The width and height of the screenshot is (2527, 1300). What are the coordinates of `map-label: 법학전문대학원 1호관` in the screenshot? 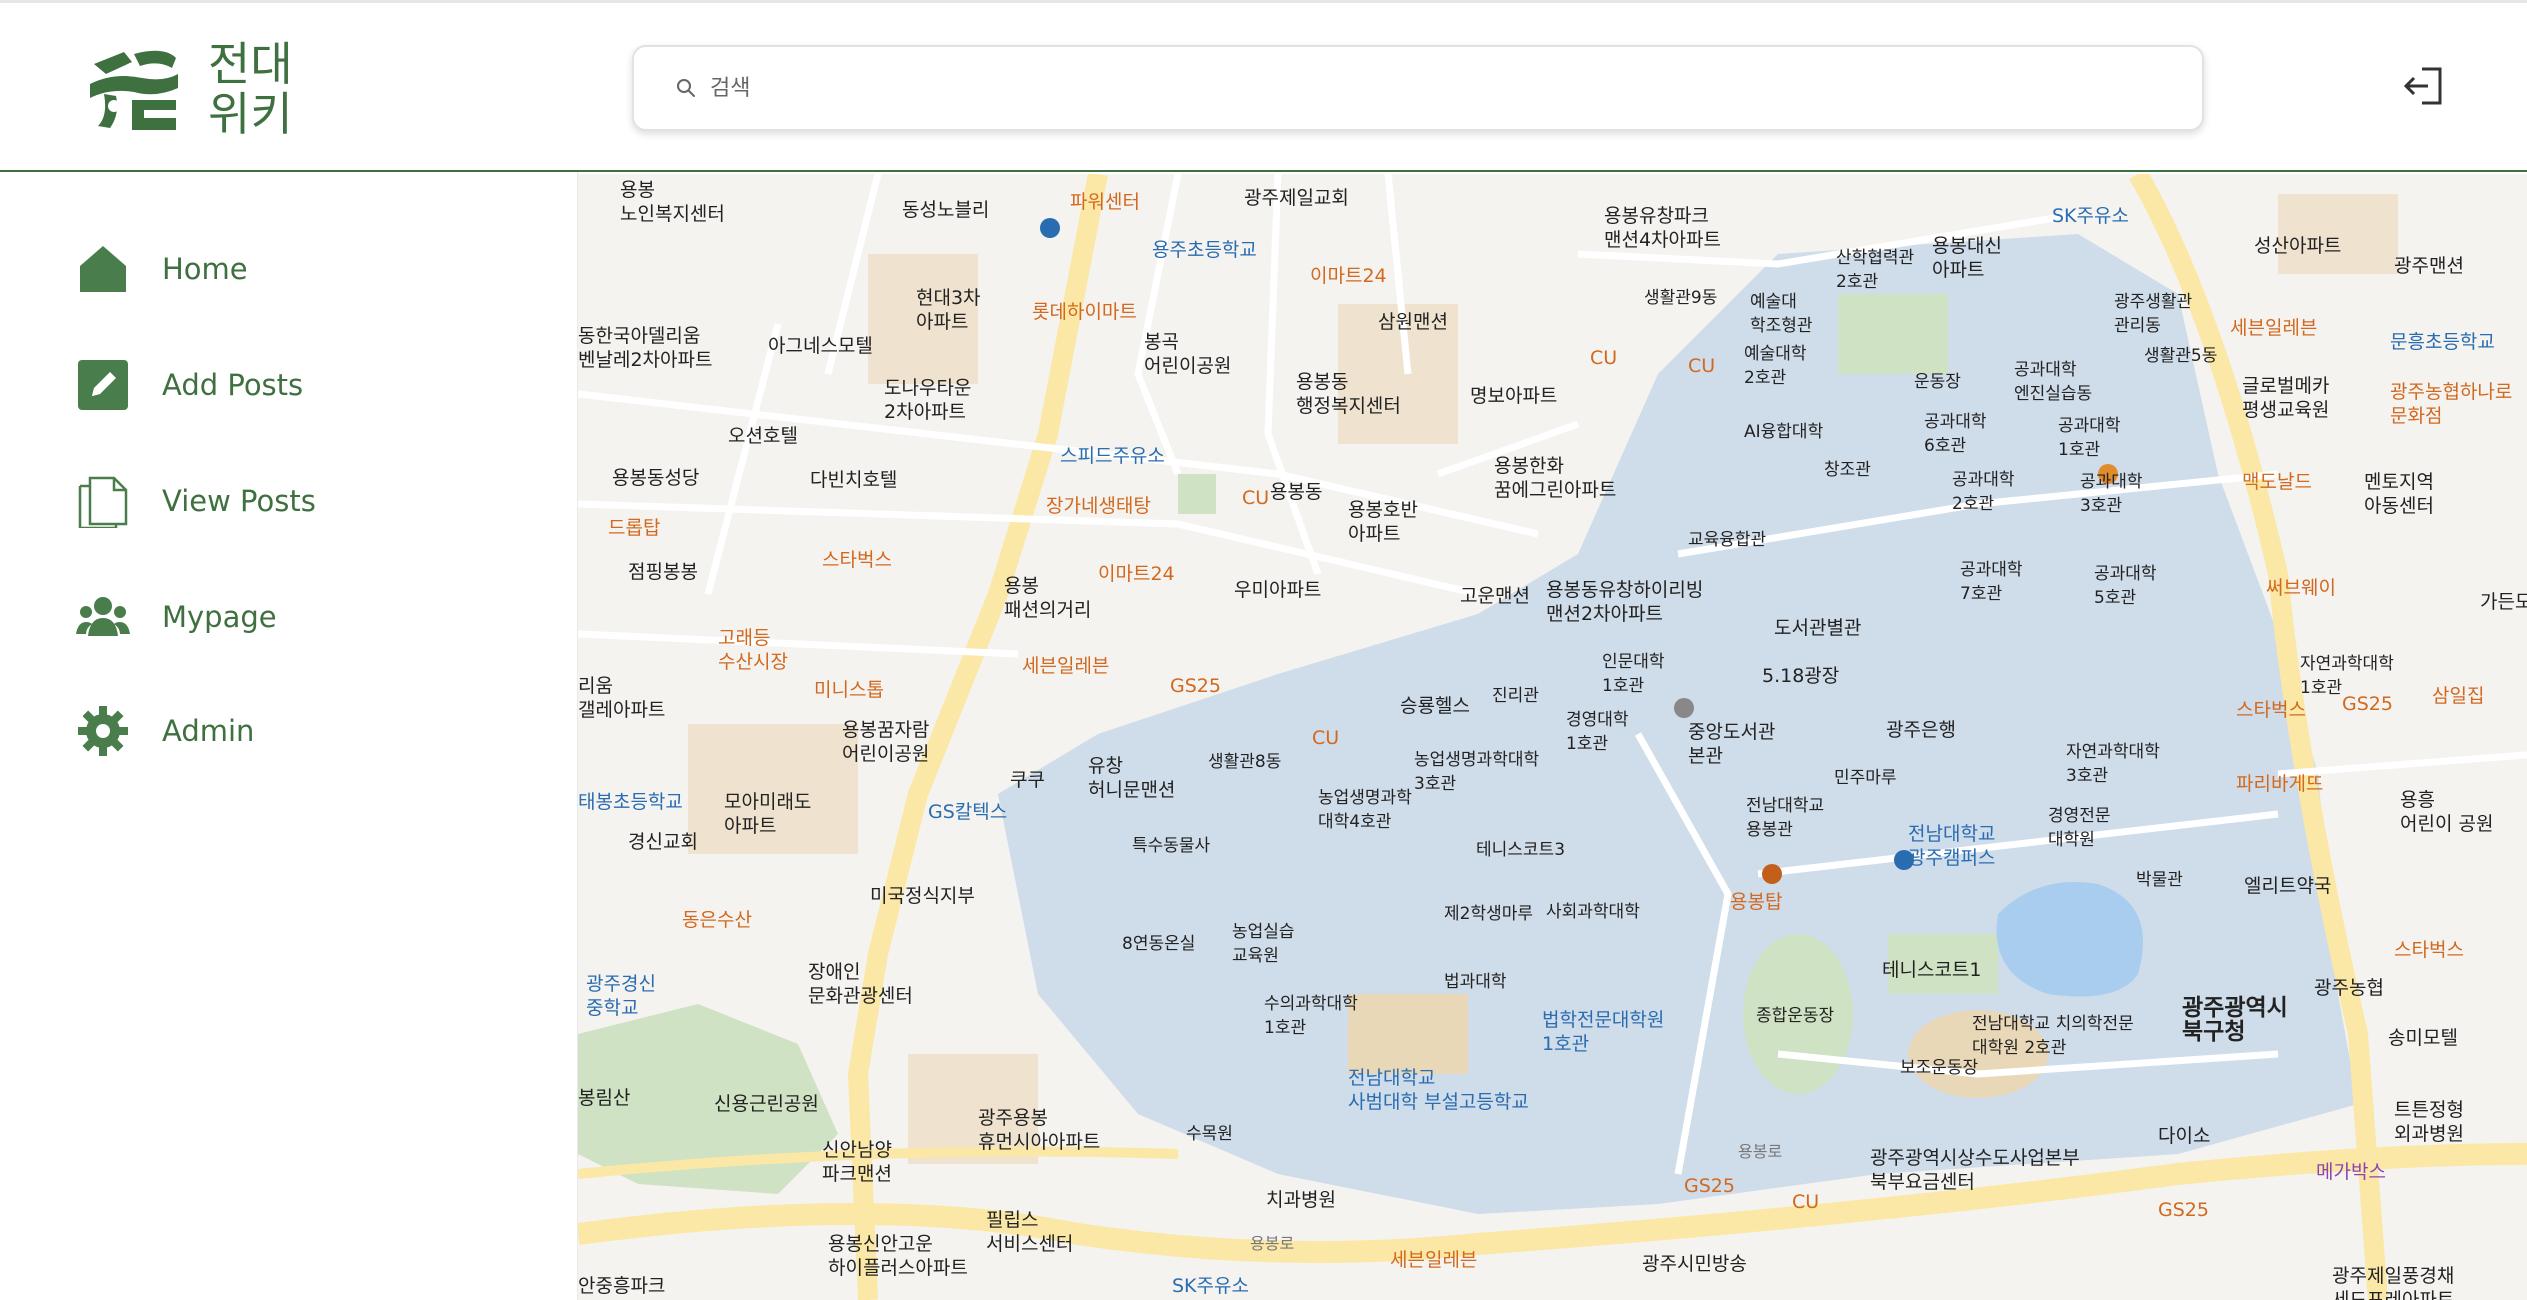 It's located at (1603, 1032).